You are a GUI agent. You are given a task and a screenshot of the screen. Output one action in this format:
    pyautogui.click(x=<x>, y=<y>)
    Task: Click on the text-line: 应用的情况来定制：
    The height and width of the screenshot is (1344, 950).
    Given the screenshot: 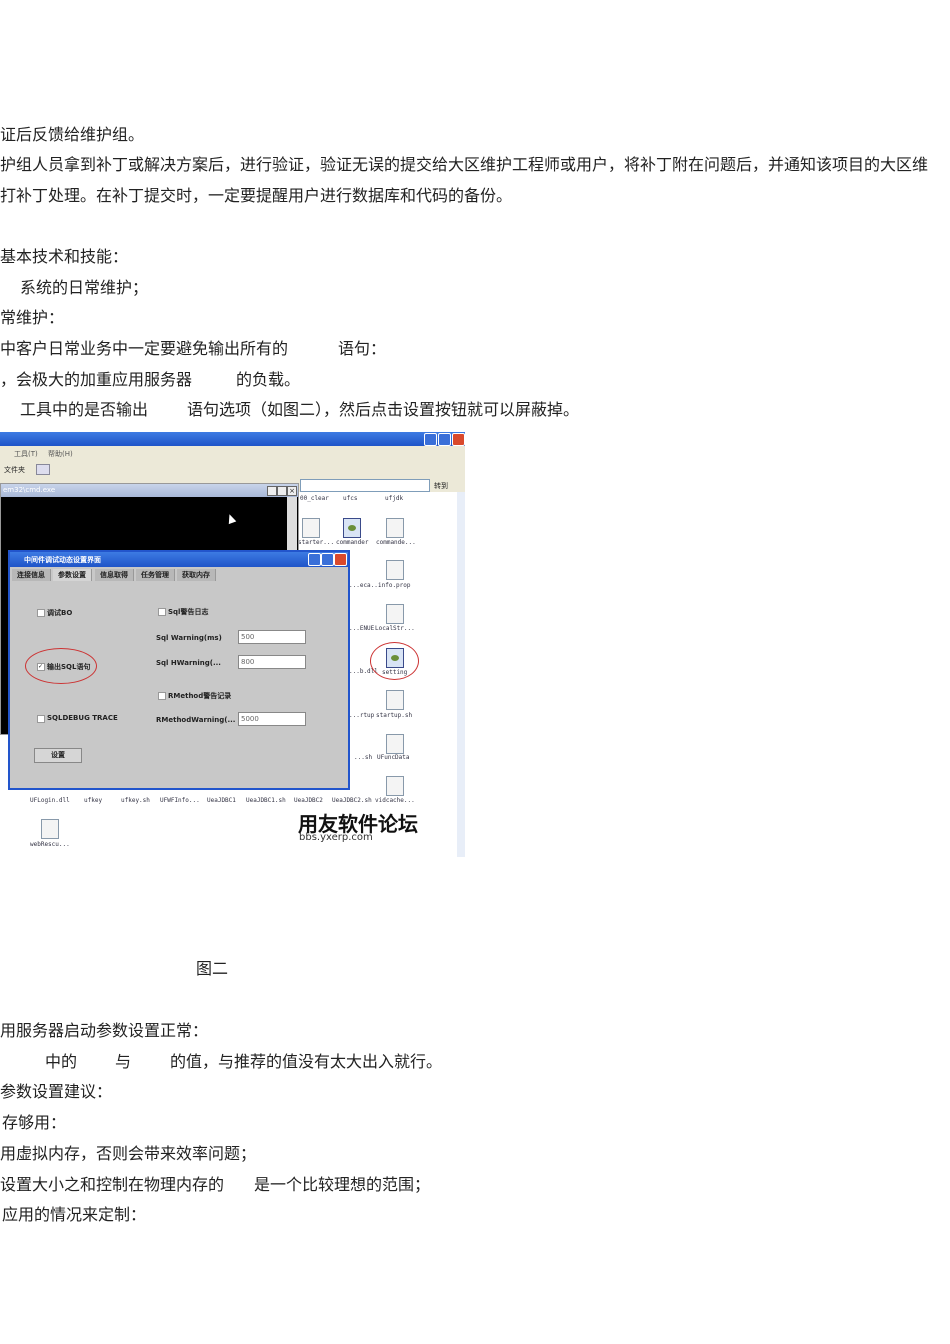 What is the action you would take?
    pyautogui.click(x=74, y=1214)
    